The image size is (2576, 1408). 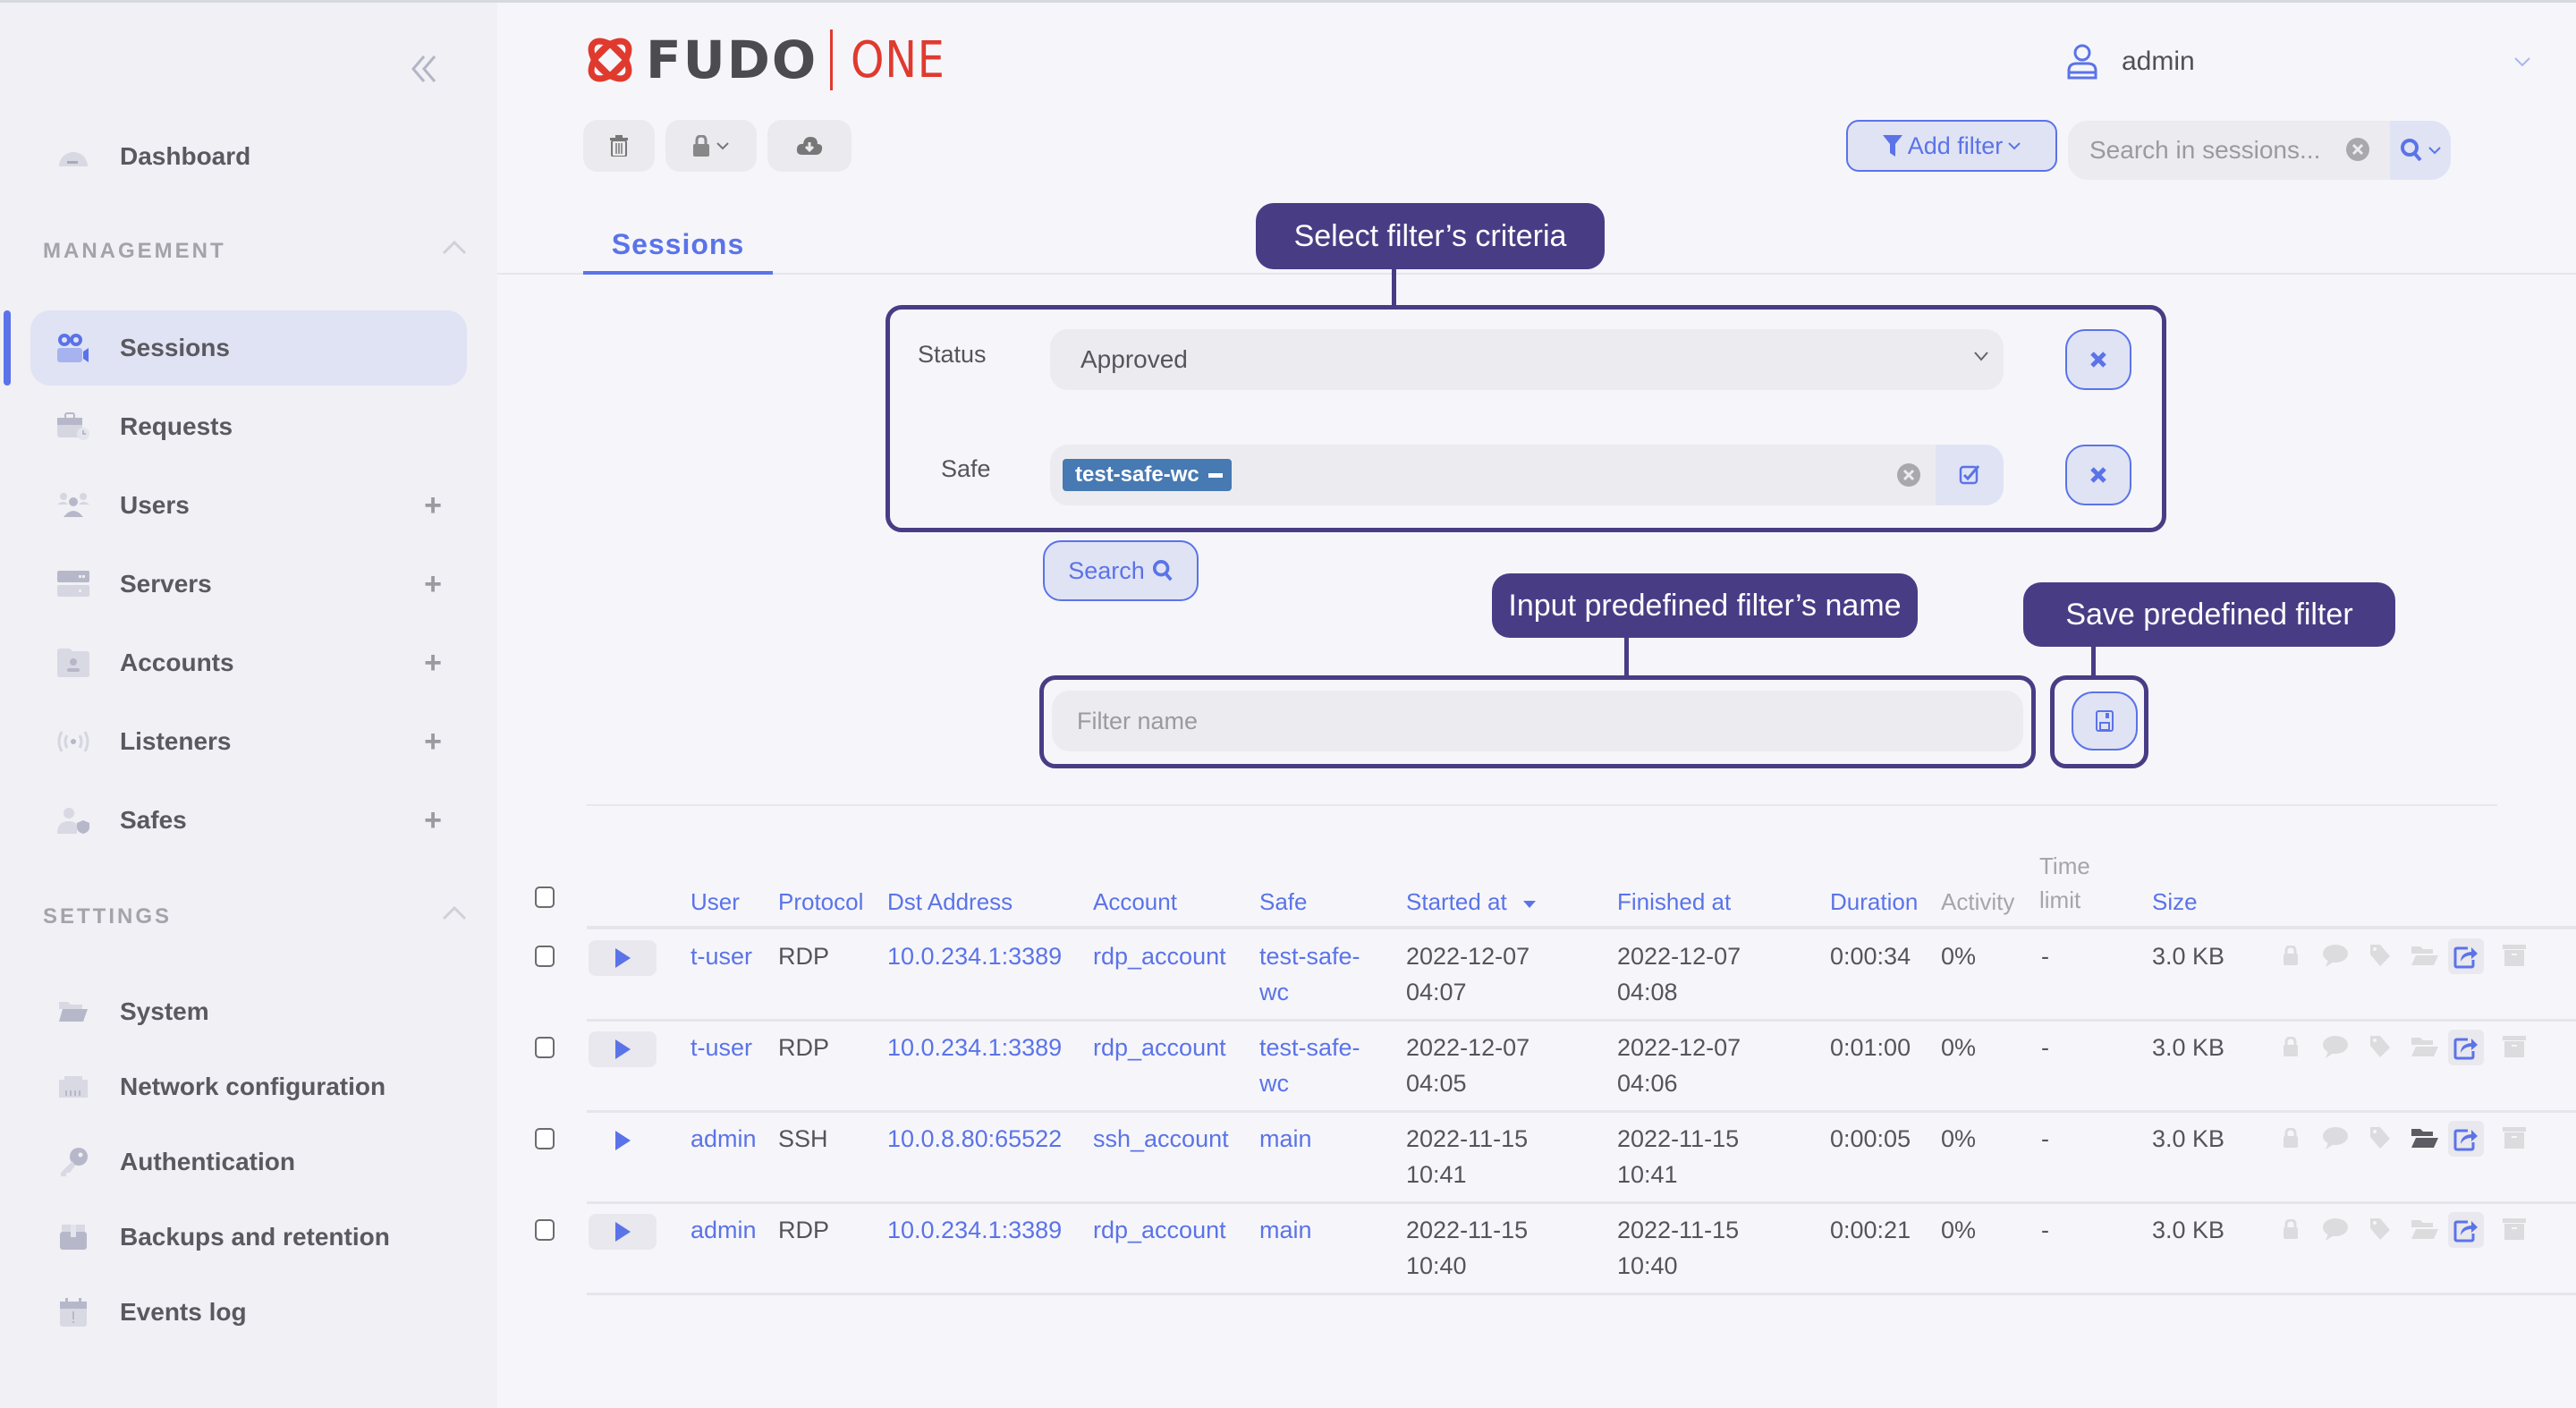 I want to click on add-server-button: +, so click(x=433, y=584).